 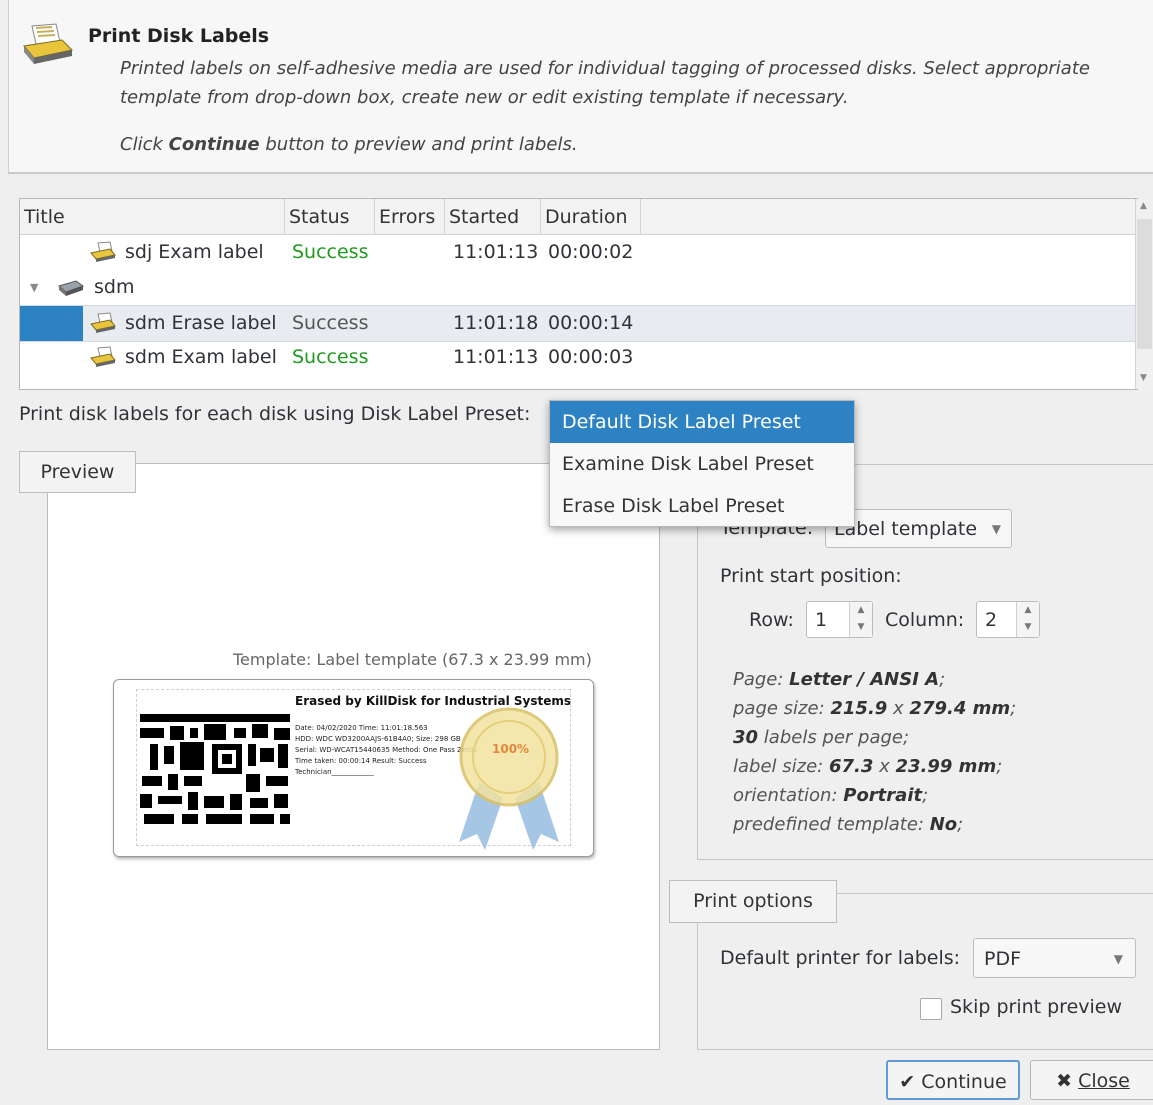 I want to click on printer-select-value: PDF, so click(x=1003, y=959).